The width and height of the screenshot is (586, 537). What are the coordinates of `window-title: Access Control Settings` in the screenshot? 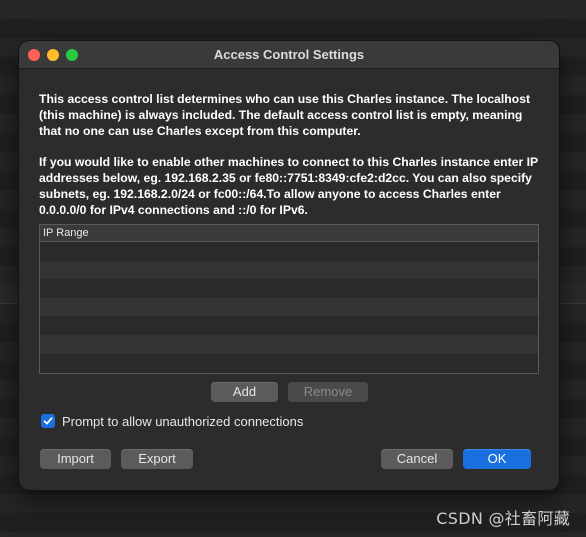 It's located at (289, 54).